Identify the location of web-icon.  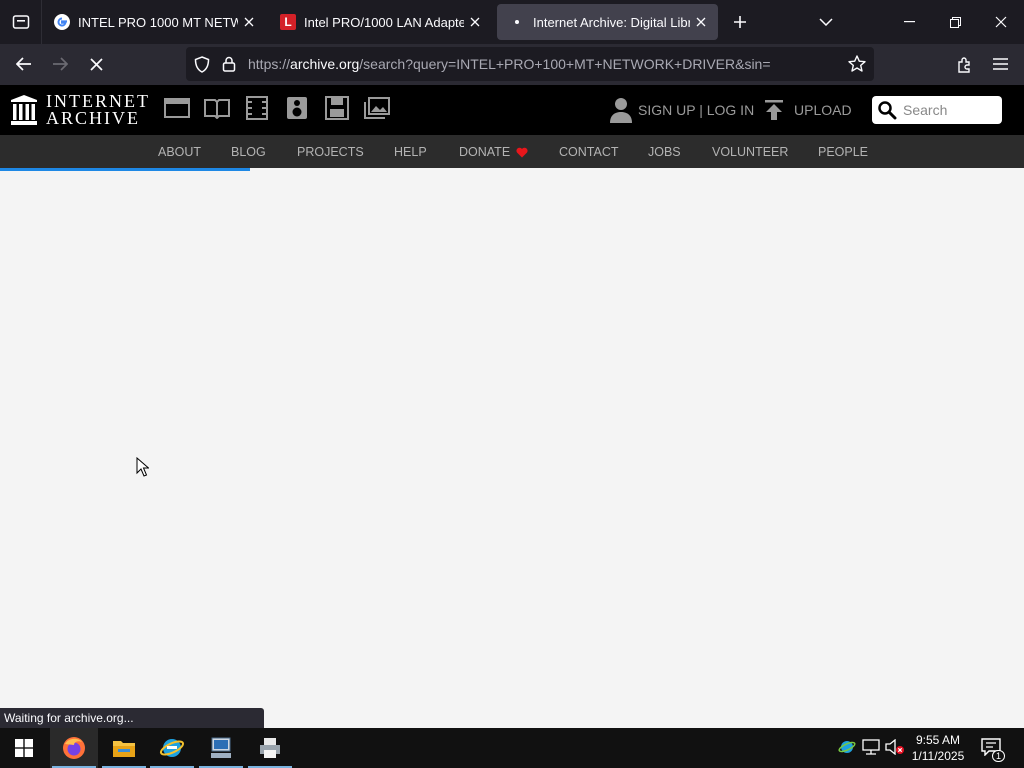
(177, 108).